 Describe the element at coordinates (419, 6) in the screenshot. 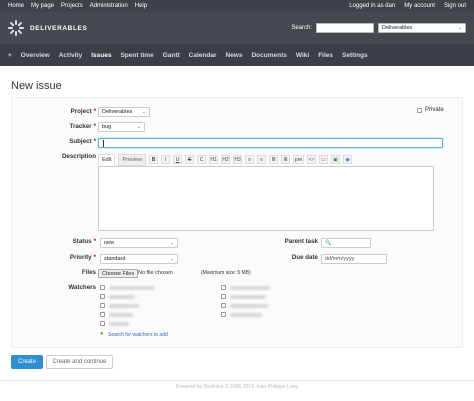

I see `top-link-my-account: My account` at that location.